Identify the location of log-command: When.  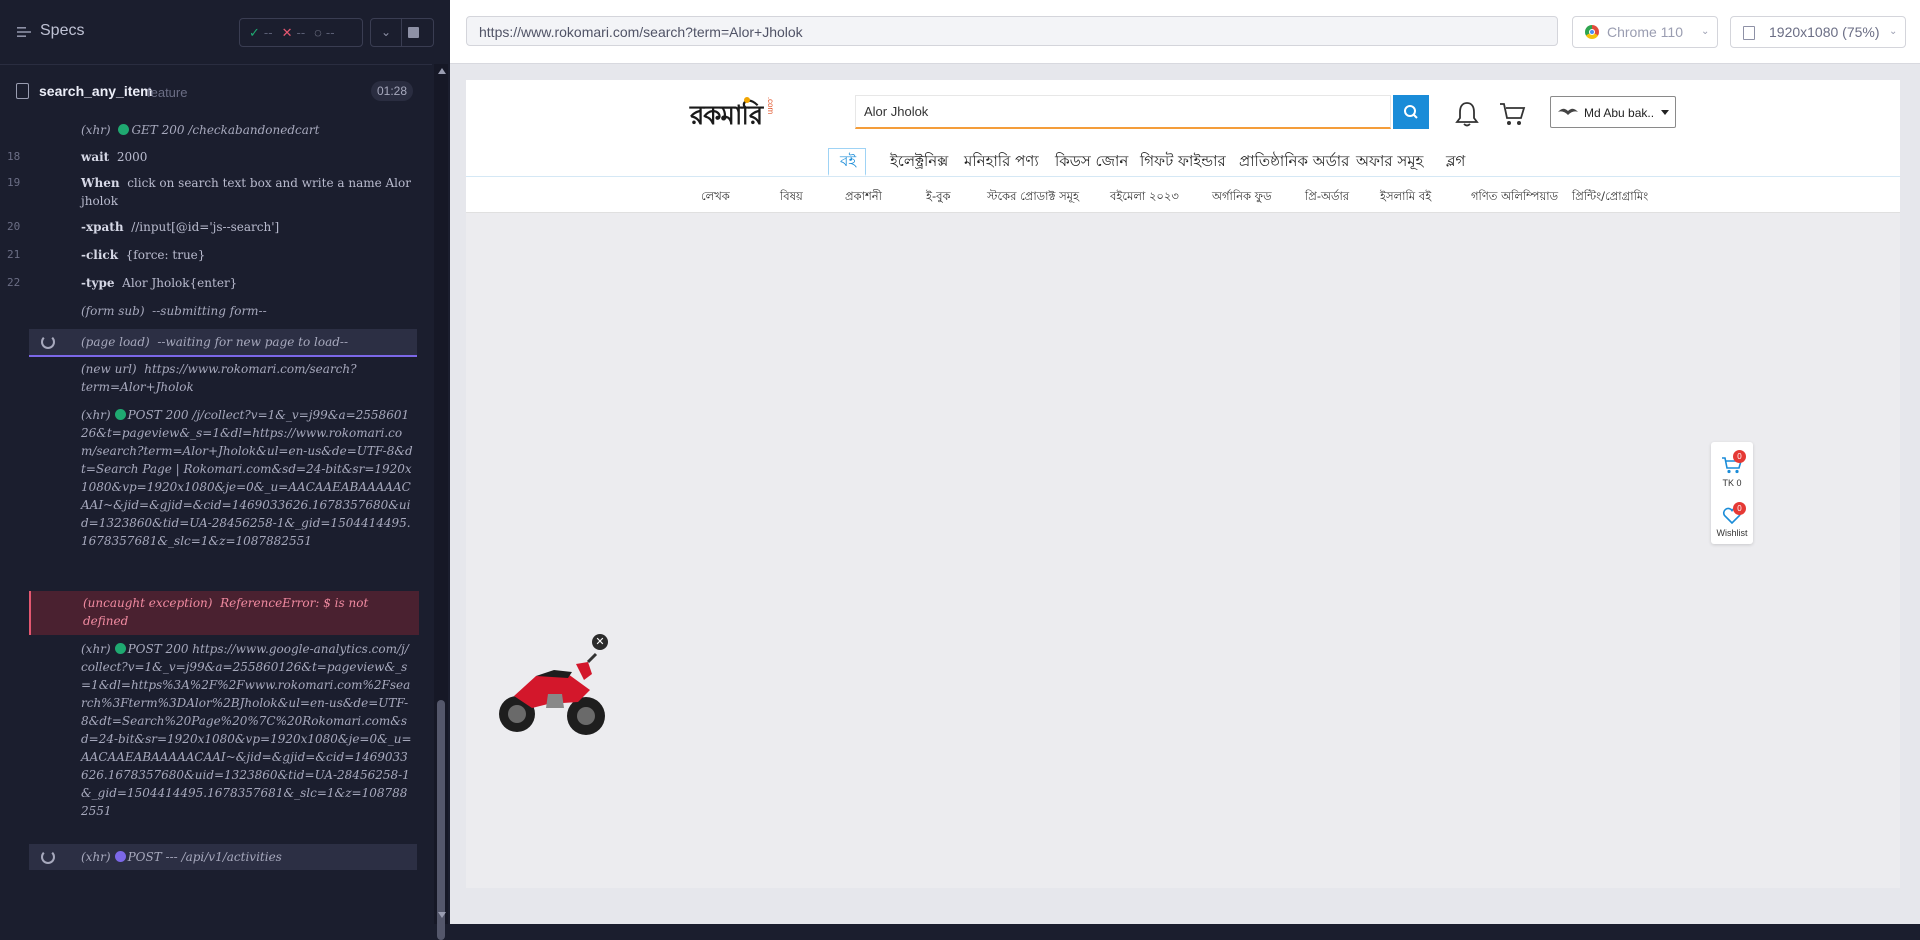
(100, 183).